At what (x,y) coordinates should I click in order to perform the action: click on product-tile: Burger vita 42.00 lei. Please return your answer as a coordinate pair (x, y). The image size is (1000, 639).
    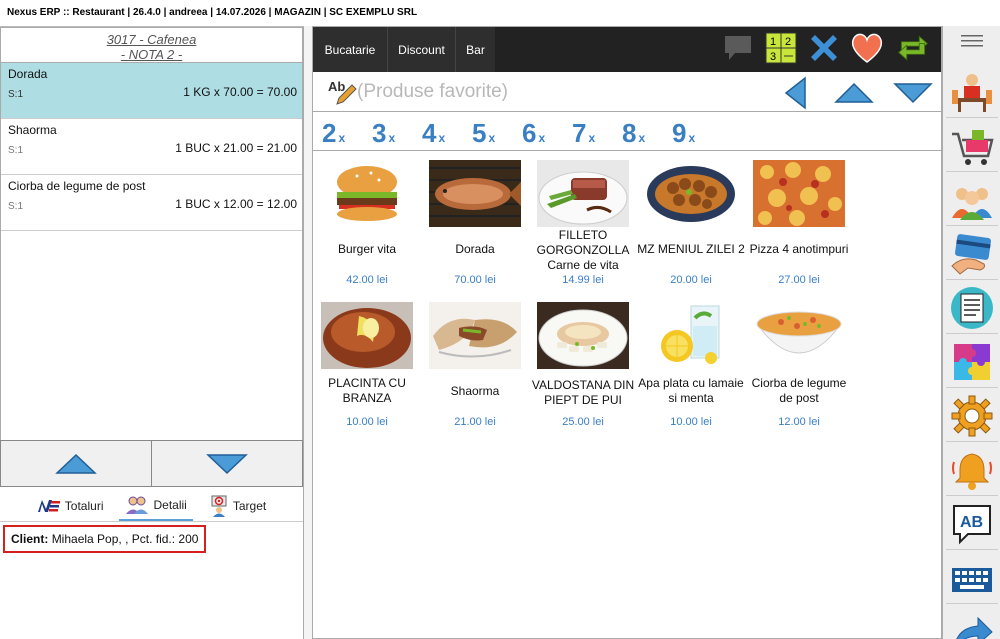
    Looking at the image, I should click on (363, 222).